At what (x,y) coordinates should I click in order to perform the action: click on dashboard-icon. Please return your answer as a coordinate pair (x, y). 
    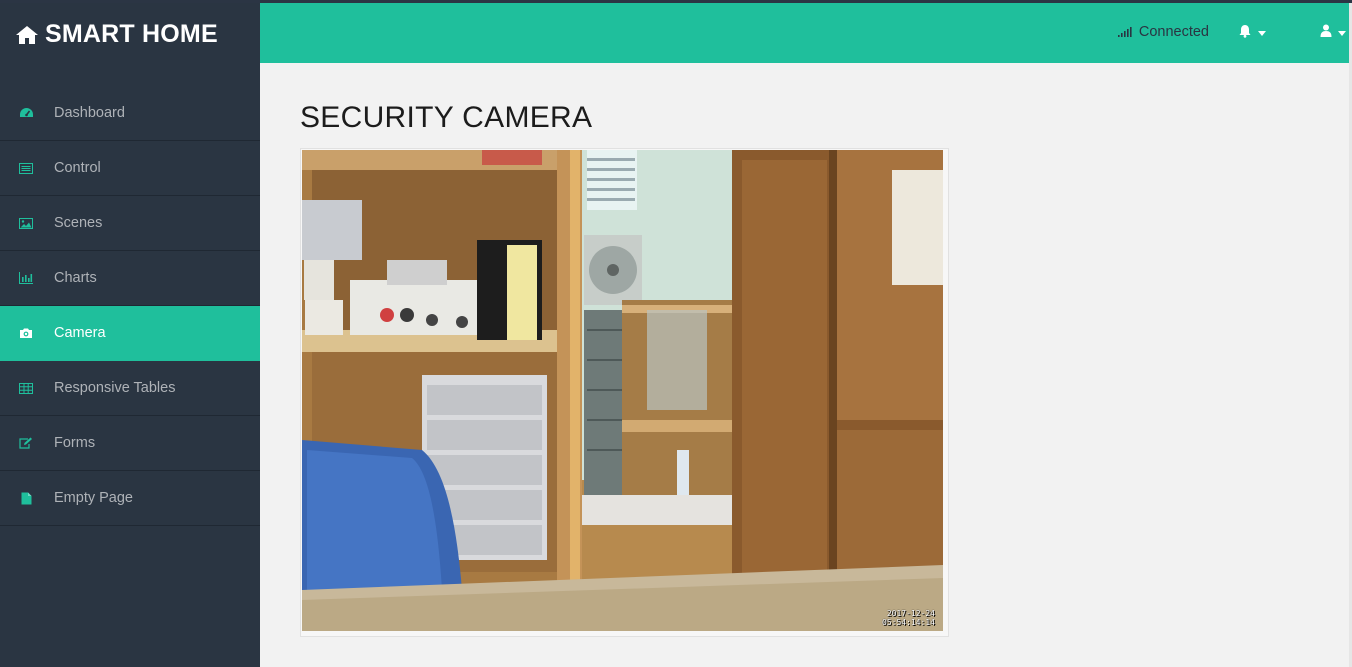
    Looking at the image, I should click on (26, 113).